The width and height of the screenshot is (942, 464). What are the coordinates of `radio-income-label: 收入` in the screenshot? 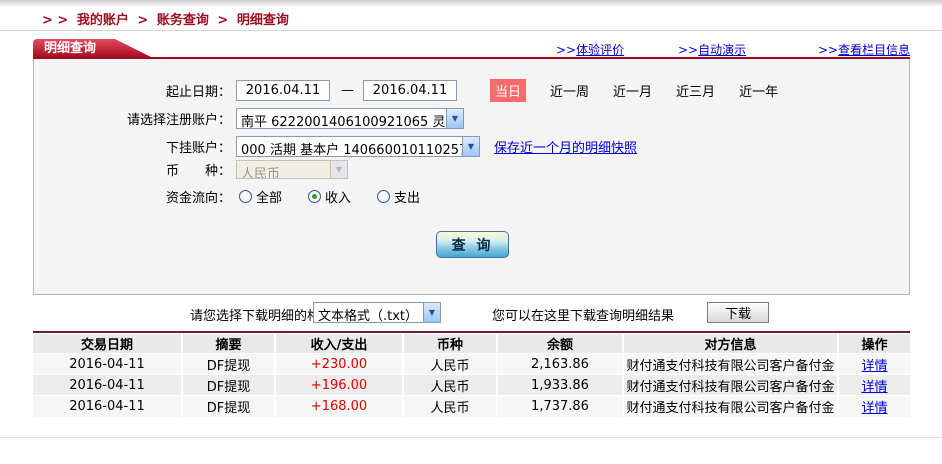 It's located at (338, 196).